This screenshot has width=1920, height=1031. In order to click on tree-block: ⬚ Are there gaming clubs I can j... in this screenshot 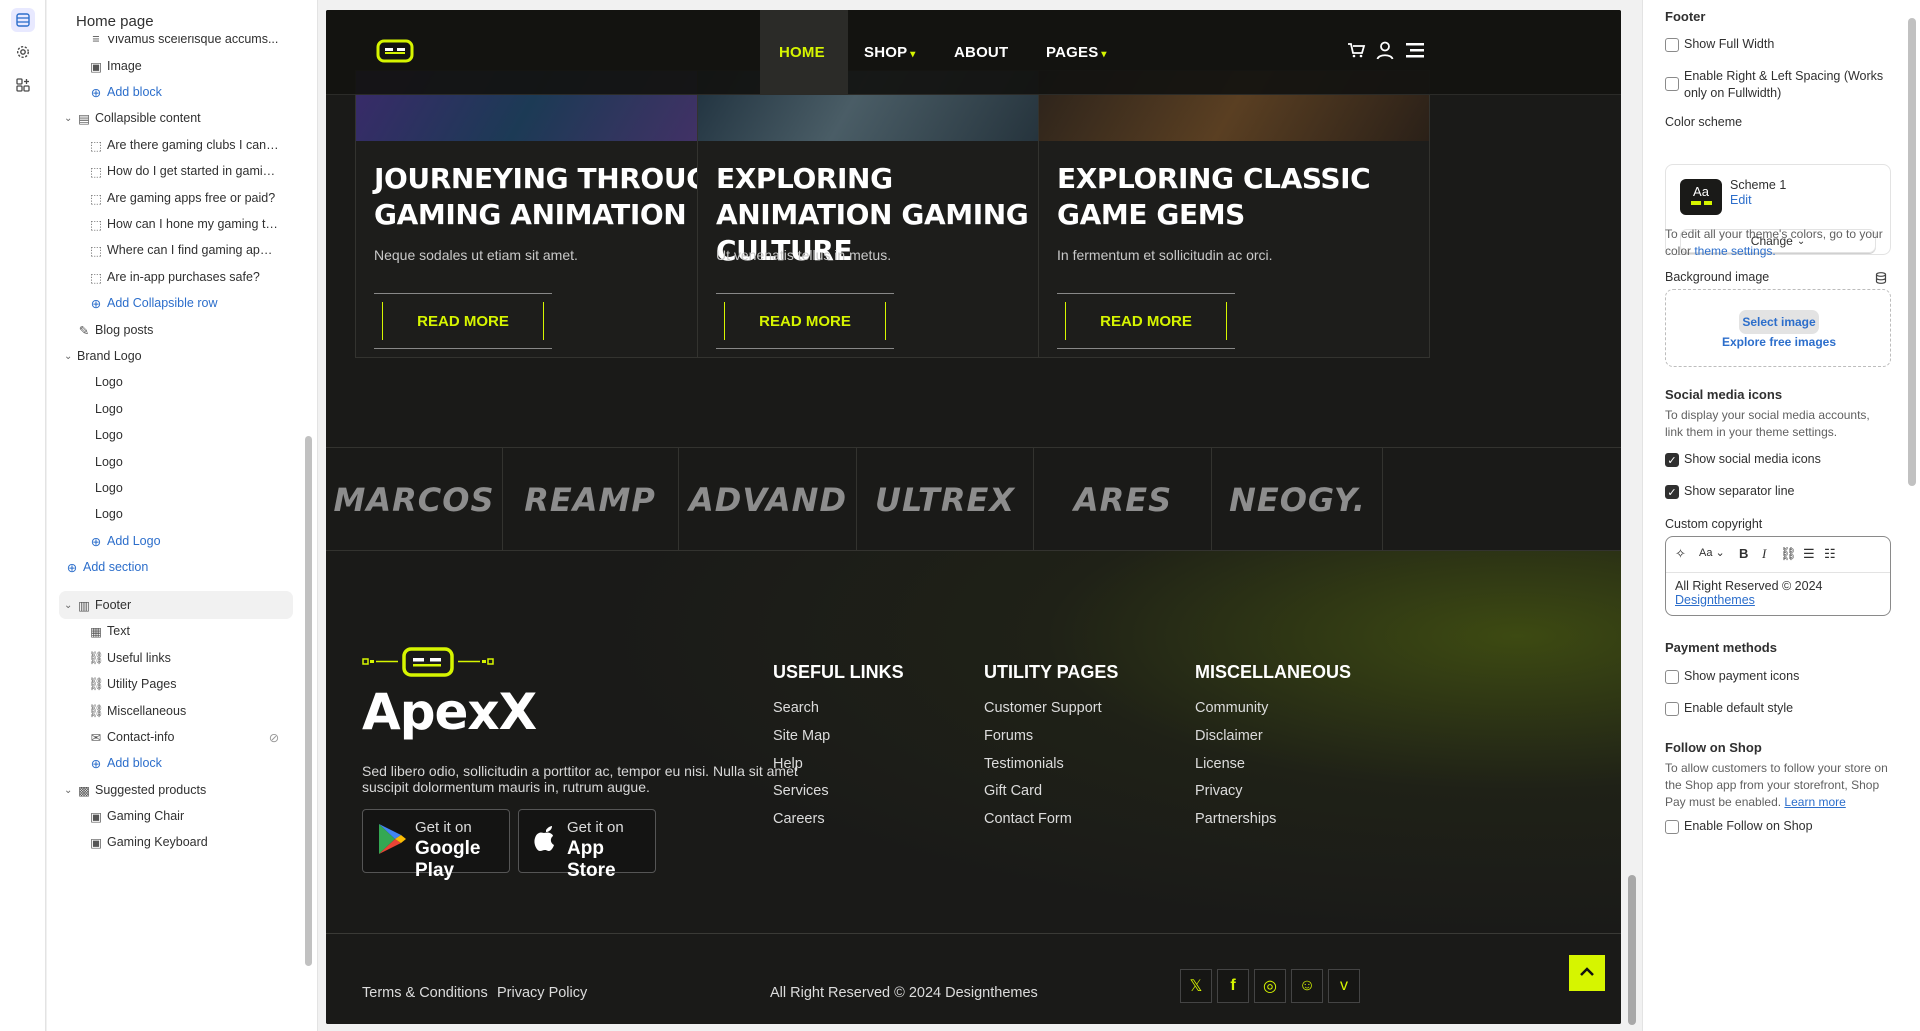, I will do `click(176, 145)`.